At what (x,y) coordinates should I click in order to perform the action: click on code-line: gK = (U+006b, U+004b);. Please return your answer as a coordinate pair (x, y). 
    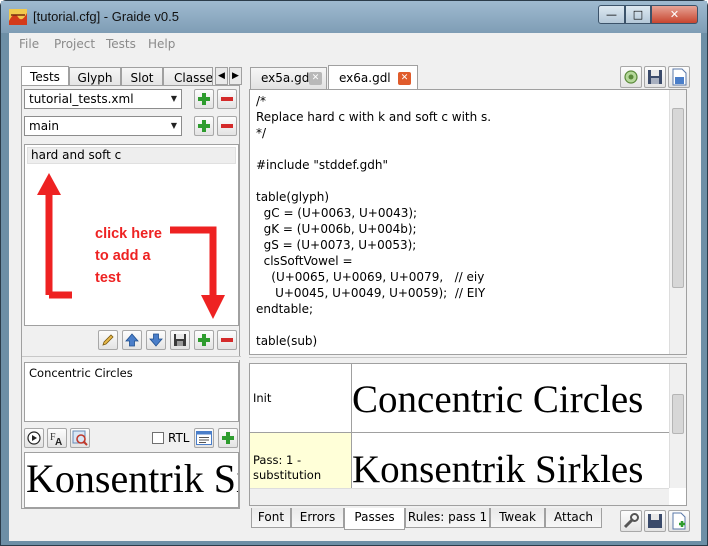
    Looking at the image, I should click on (336, 229).